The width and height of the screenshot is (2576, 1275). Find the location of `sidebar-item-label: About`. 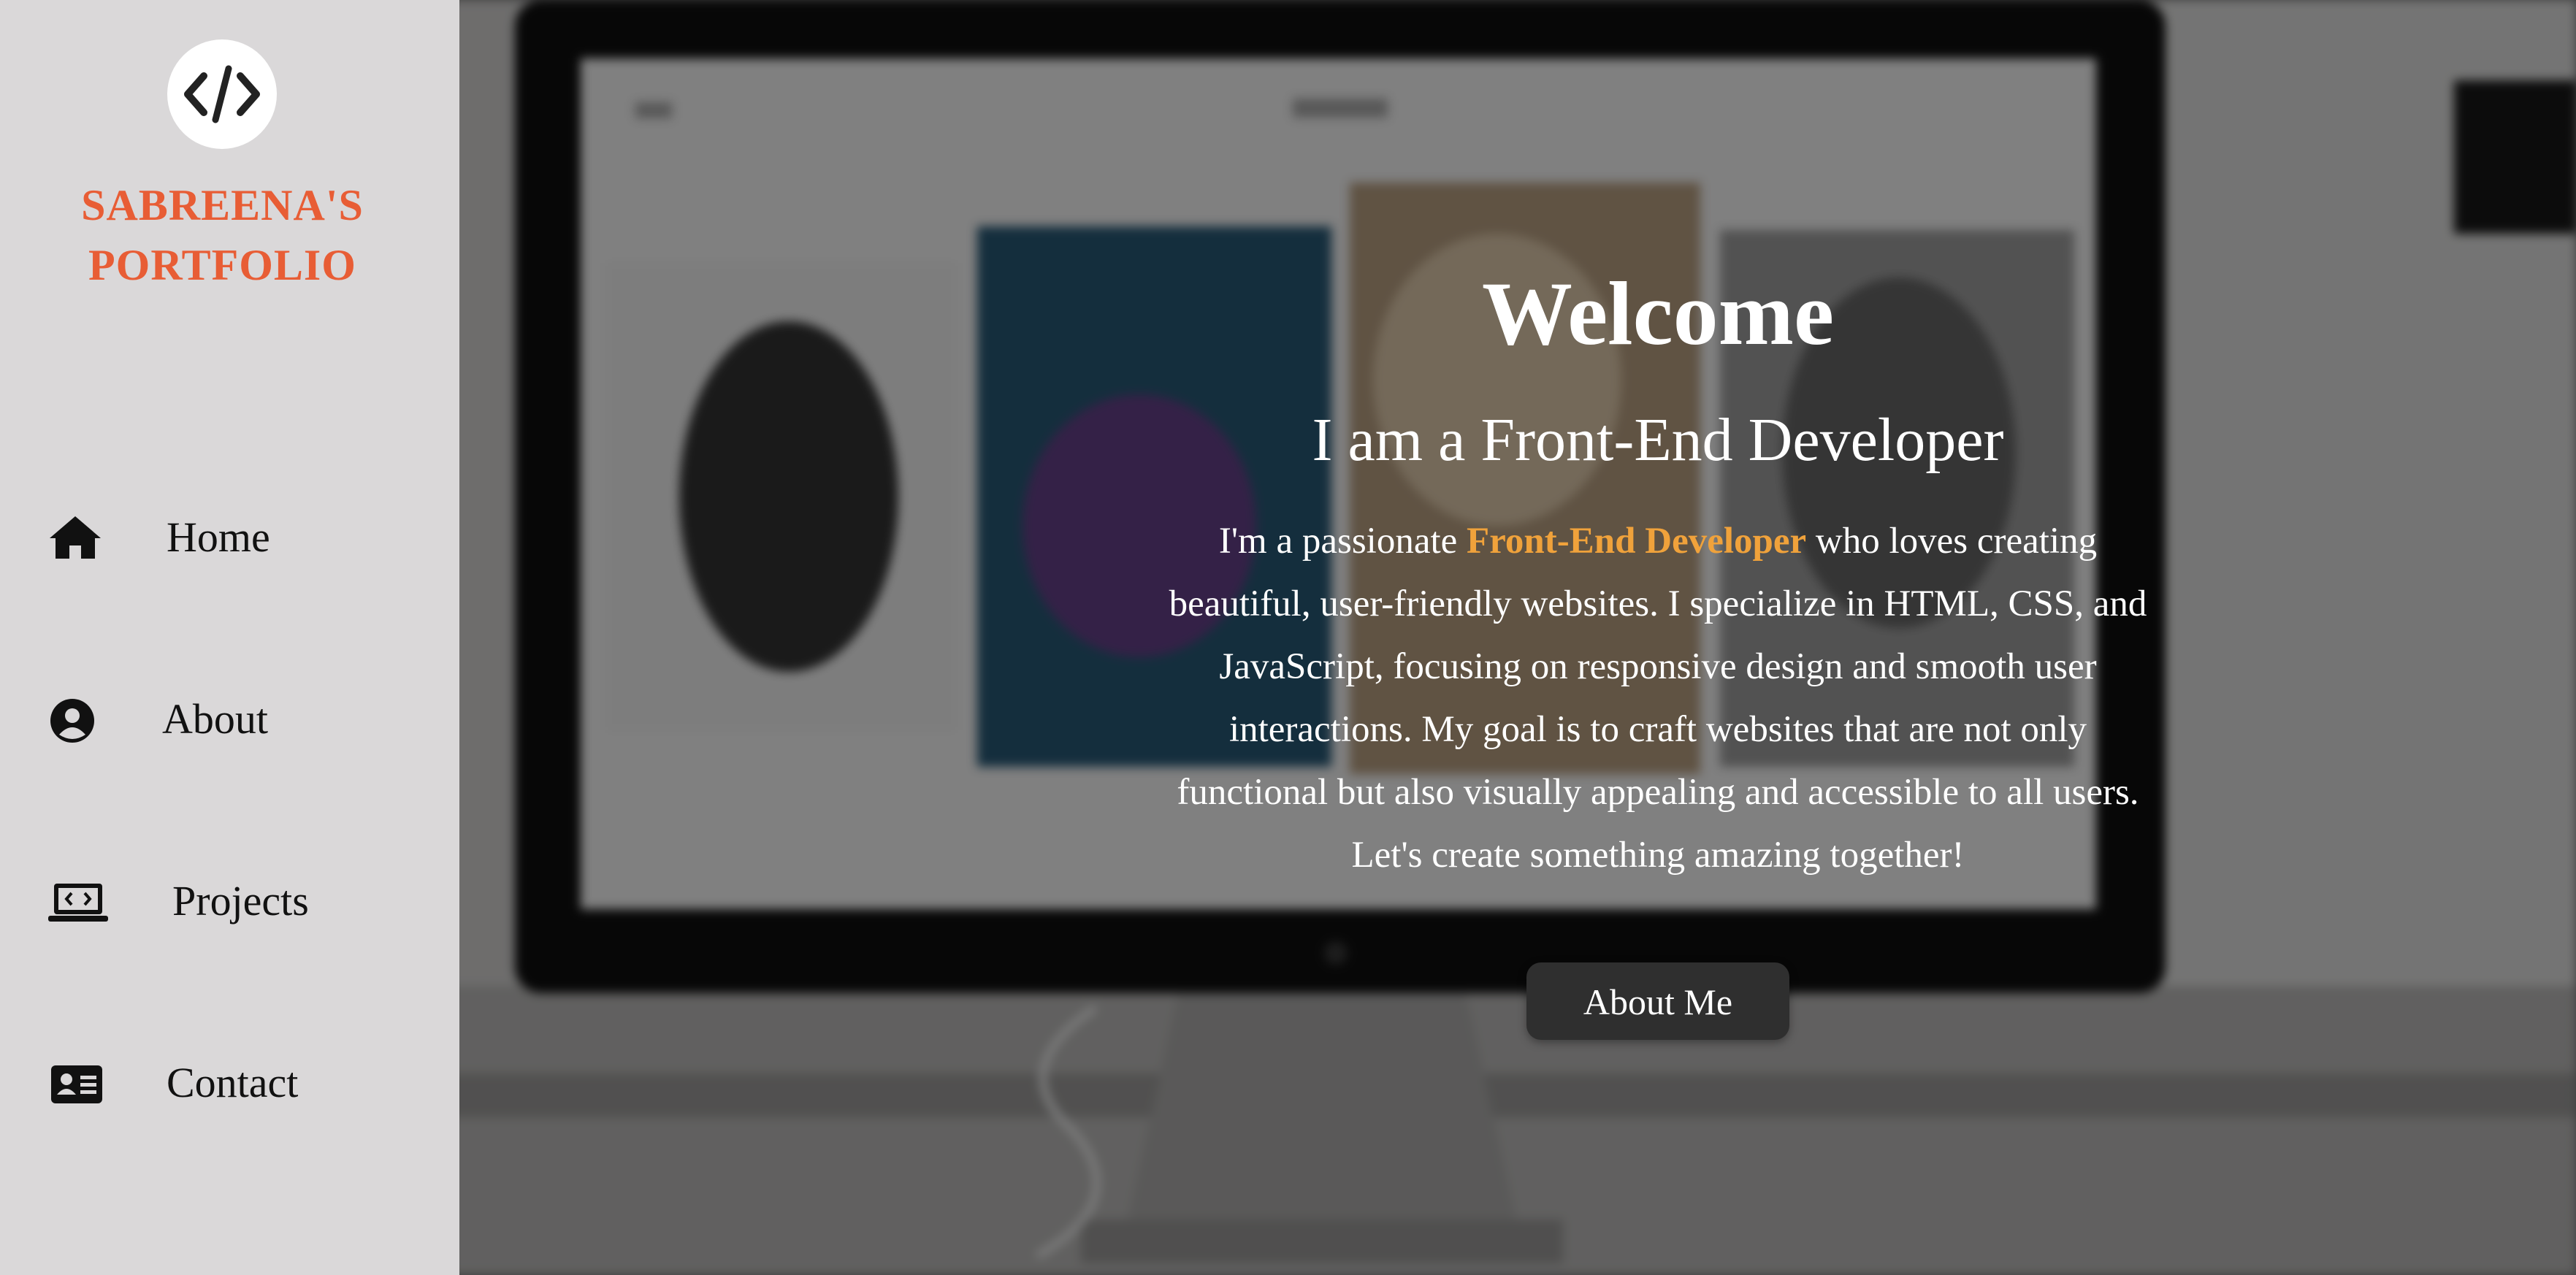

sidebar-item-label: About is located at coordinates (215, 719).